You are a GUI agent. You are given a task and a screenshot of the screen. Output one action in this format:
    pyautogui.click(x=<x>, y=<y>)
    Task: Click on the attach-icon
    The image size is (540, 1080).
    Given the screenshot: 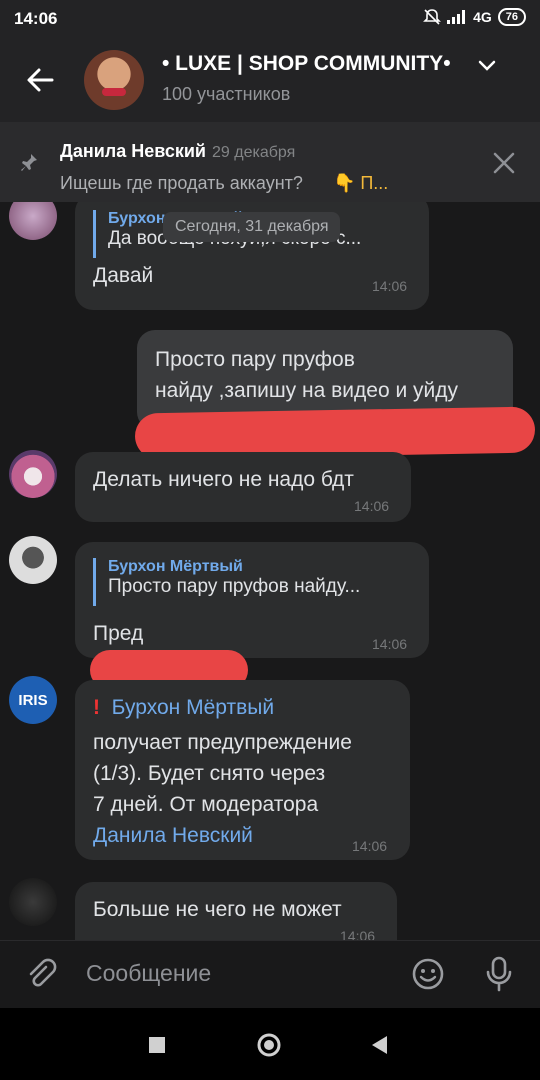 What is the action you would take?
    pyautogui.click(x=41, y=974)
    